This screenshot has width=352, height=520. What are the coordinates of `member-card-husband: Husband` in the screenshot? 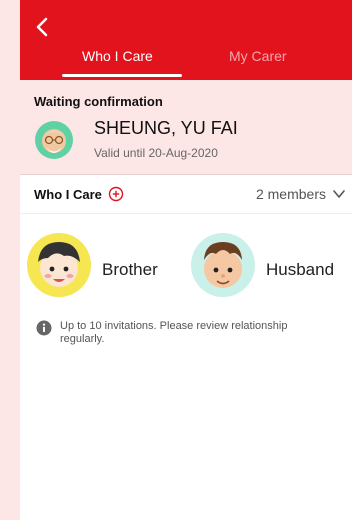 It's located at (270, 269).